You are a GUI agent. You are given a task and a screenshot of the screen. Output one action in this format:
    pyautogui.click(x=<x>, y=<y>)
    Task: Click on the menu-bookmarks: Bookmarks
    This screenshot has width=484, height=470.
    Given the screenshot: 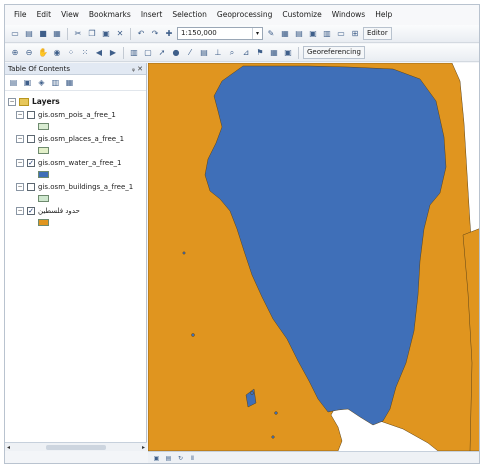 What is the action you would take?
    pyautogui.click(x=110, y=15)
    